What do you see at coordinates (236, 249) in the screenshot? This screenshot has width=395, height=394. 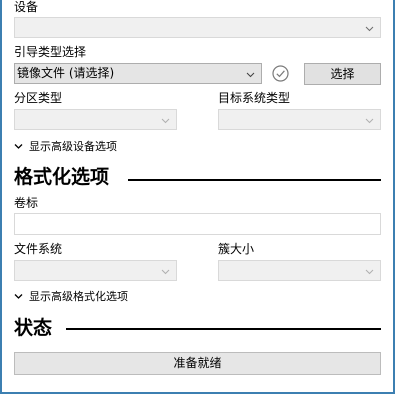 I see `cluster-size-label: 簇大小` at bounding box center [236, 249].